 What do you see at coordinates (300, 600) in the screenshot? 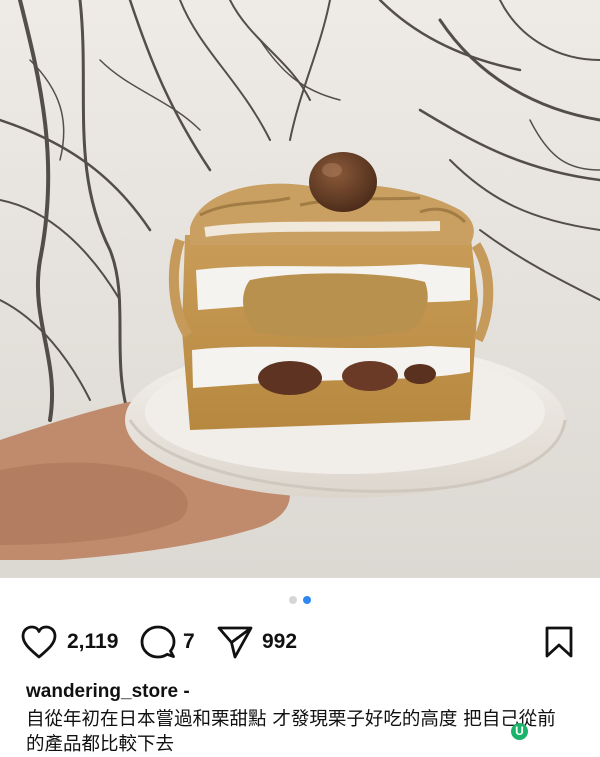
I see `carousel-indicator` at bounding box center [300, 600].